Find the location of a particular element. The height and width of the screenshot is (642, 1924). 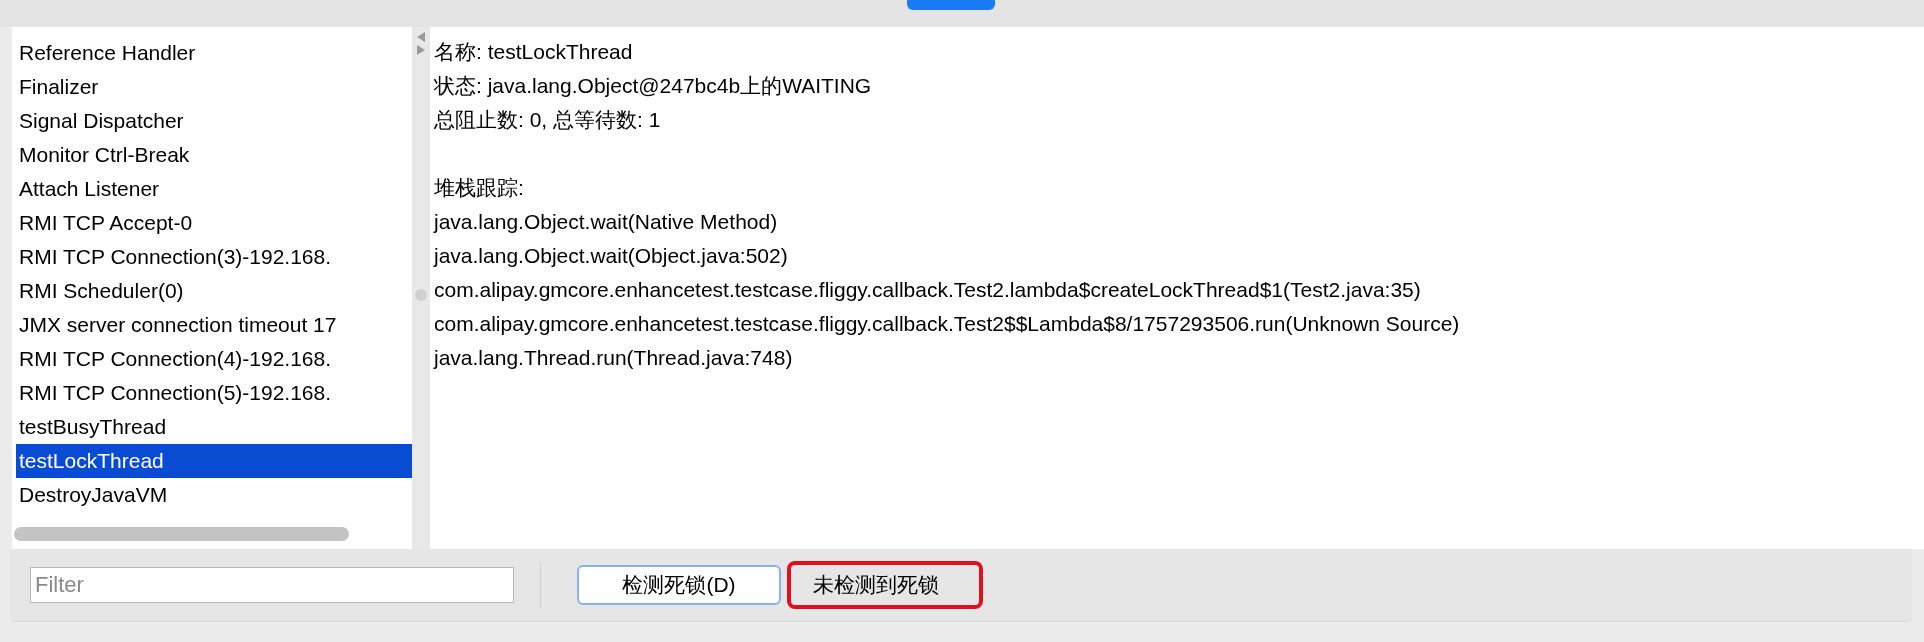

thread-item: JMX server connection timeout 17 is located at coordinates (214, 325).